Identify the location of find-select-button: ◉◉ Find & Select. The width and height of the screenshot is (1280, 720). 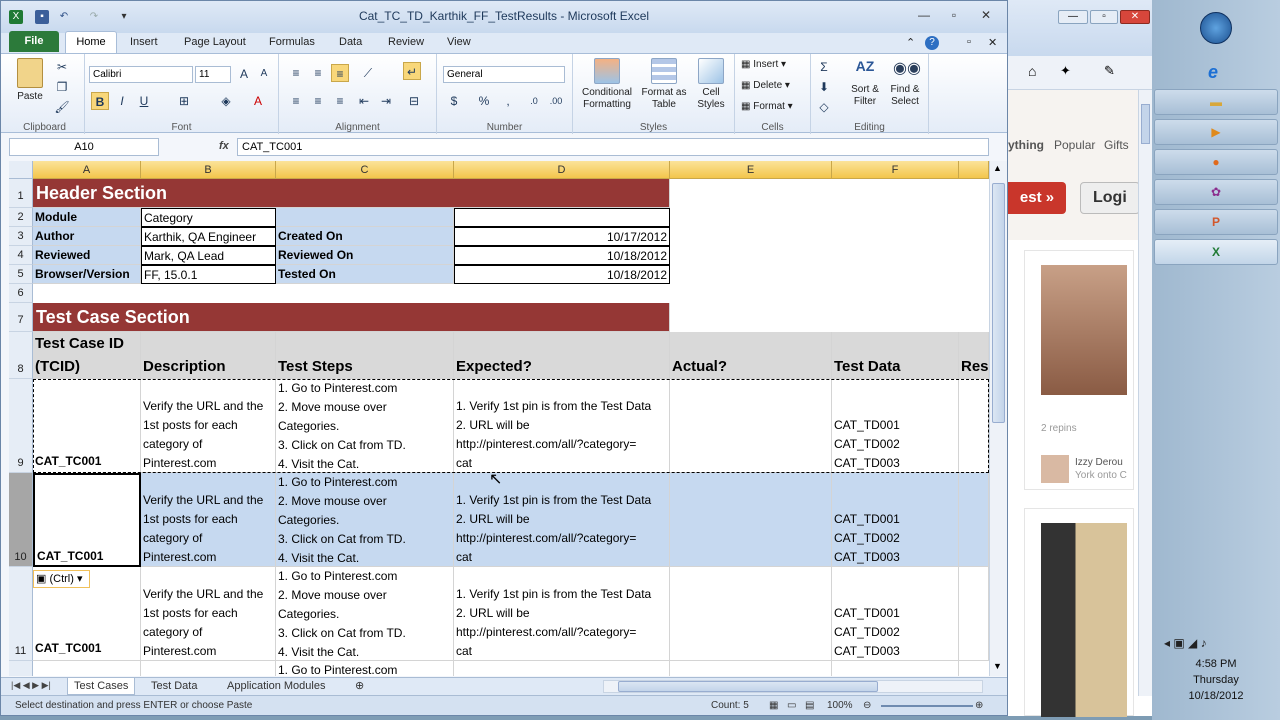
(905, 83).